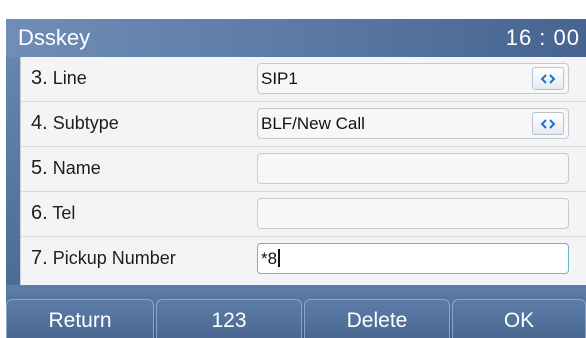 Image resolution: width=586 pixels, height=338 pixels. What do you see at coordinates (413, 78) in the screenshot?
I see `line-select: SIP1` at bounding box center [413, 78].